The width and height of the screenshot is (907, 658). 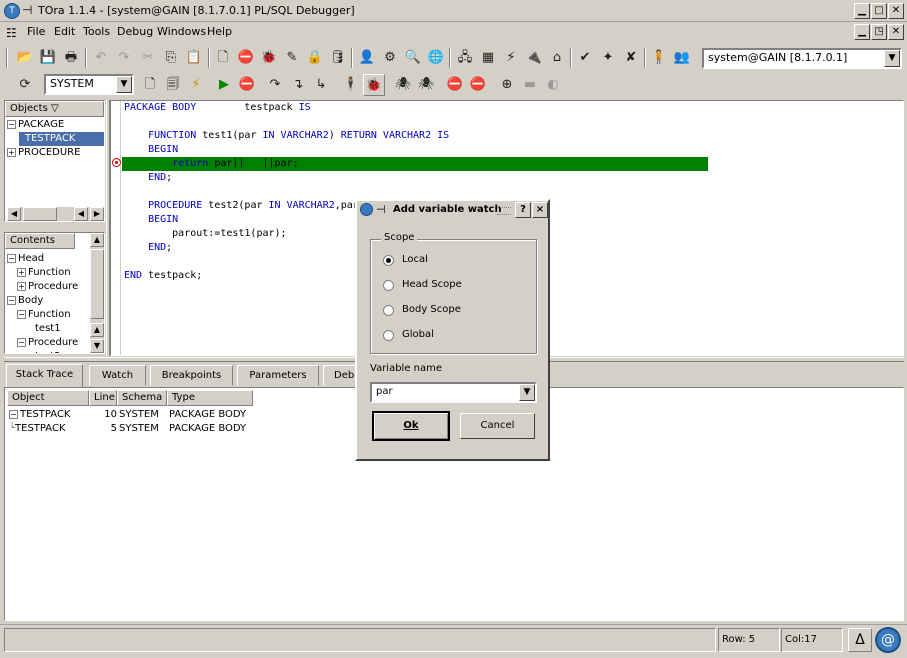 I want to click on lightning-icon: ⚡, so click(x=511, y=58).